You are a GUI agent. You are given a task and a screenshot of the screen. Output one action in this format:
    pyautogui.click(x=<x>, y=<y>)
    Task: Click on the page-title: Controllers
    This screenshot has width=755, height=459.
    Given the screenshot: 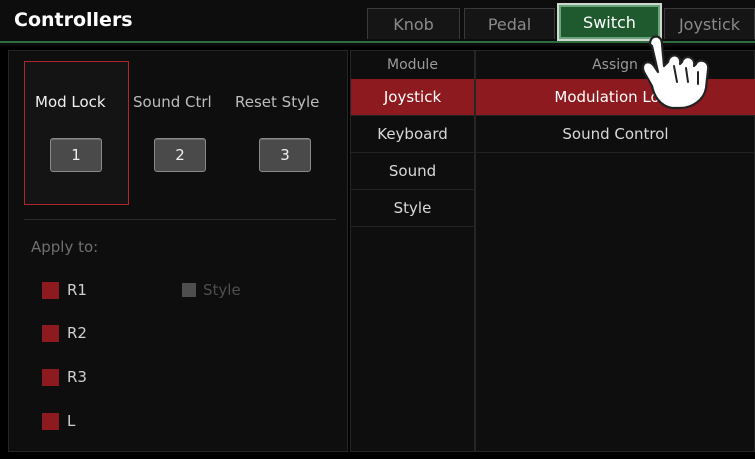 What is the action you would take?
    pyautogui.click(x=73, y=20)
    